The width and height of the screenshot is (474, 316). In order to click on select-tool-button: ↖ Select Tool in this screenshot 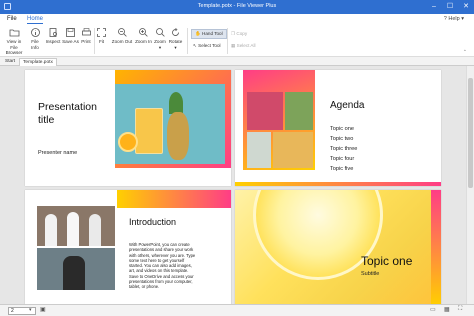, I will do `click(207, 46)`.